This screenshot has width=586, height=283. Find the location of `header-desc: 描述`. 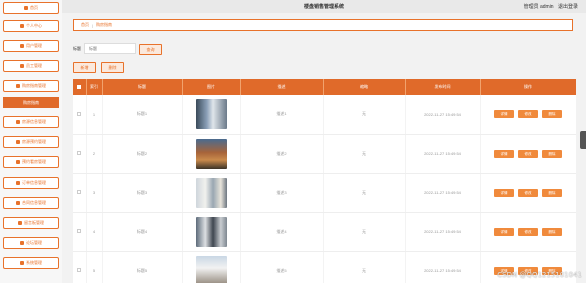

header-desc: 描述 is located at coordinates (282, 87).